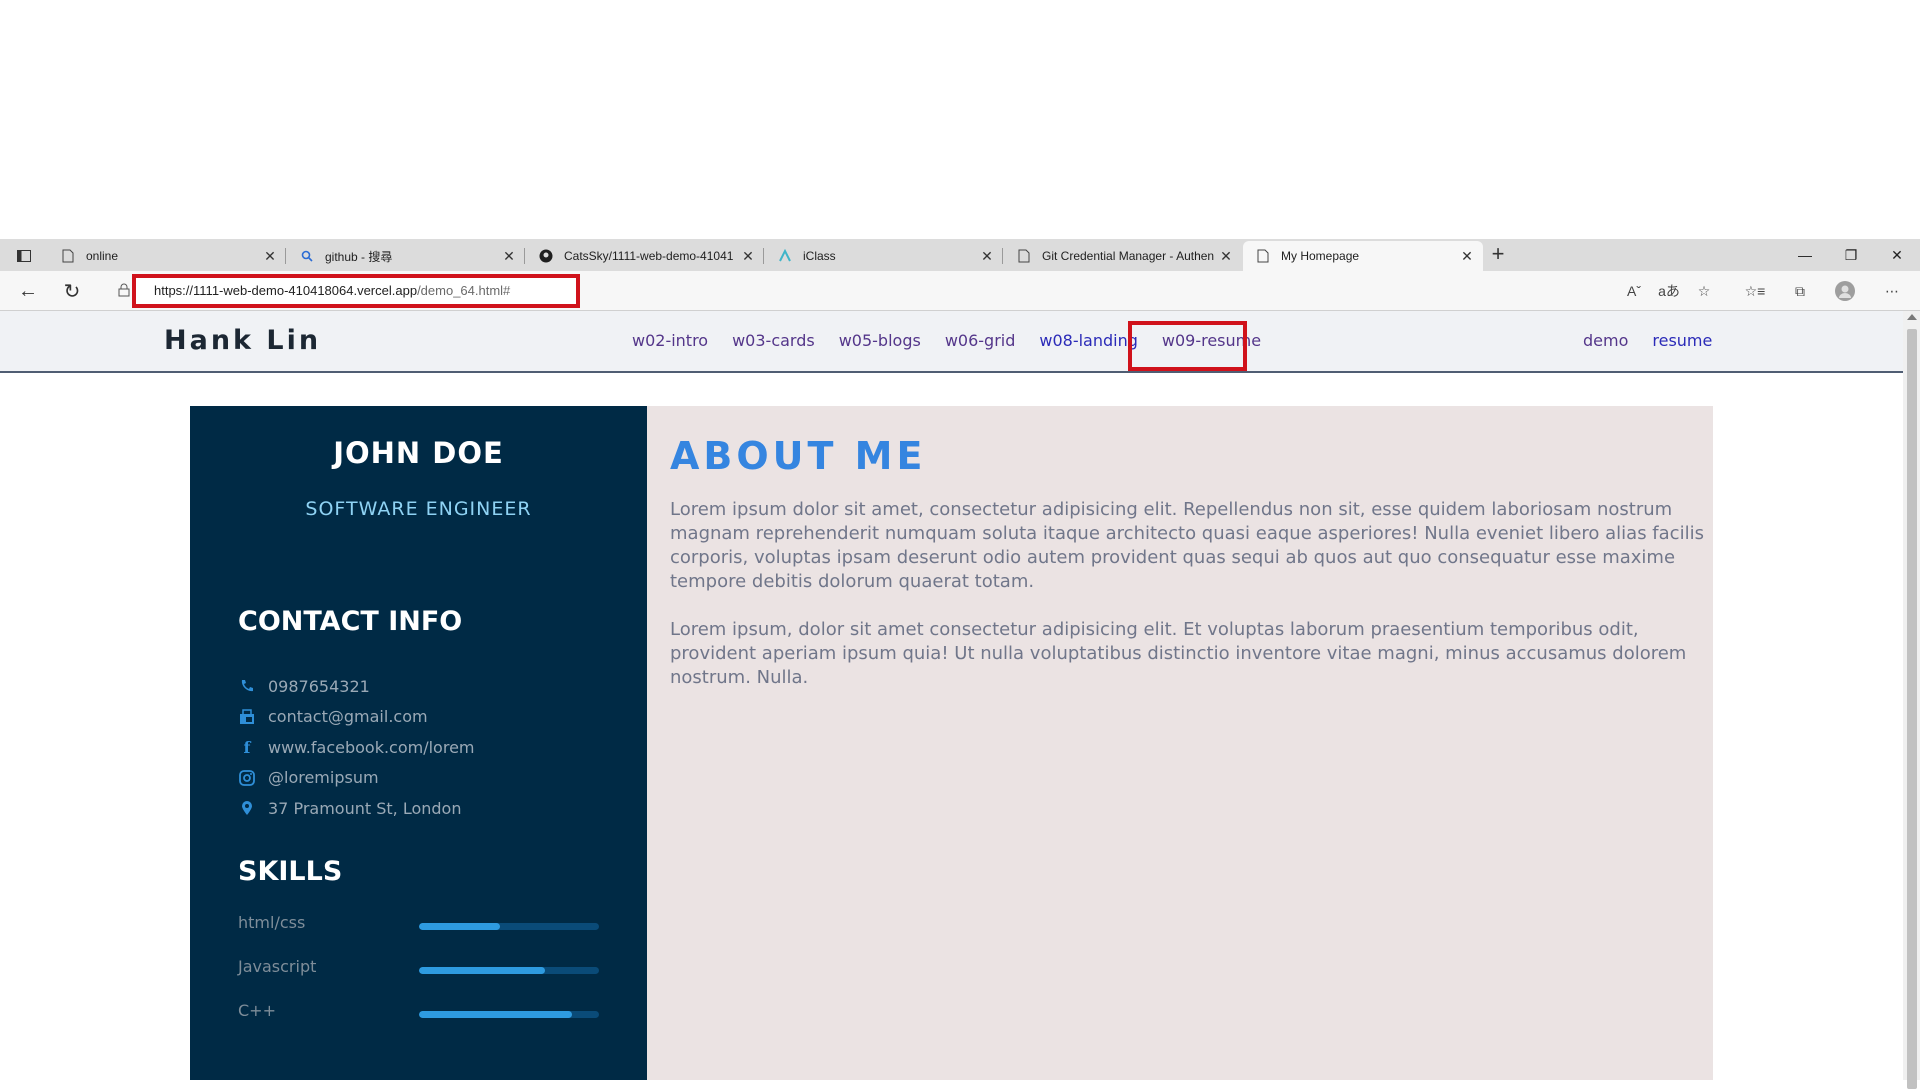 This screenshot has width=1920, height=1089. Describe the element at coordinates (1912, 317) in the screenshot. I see `scroll-up-arrow-icon` at that location.